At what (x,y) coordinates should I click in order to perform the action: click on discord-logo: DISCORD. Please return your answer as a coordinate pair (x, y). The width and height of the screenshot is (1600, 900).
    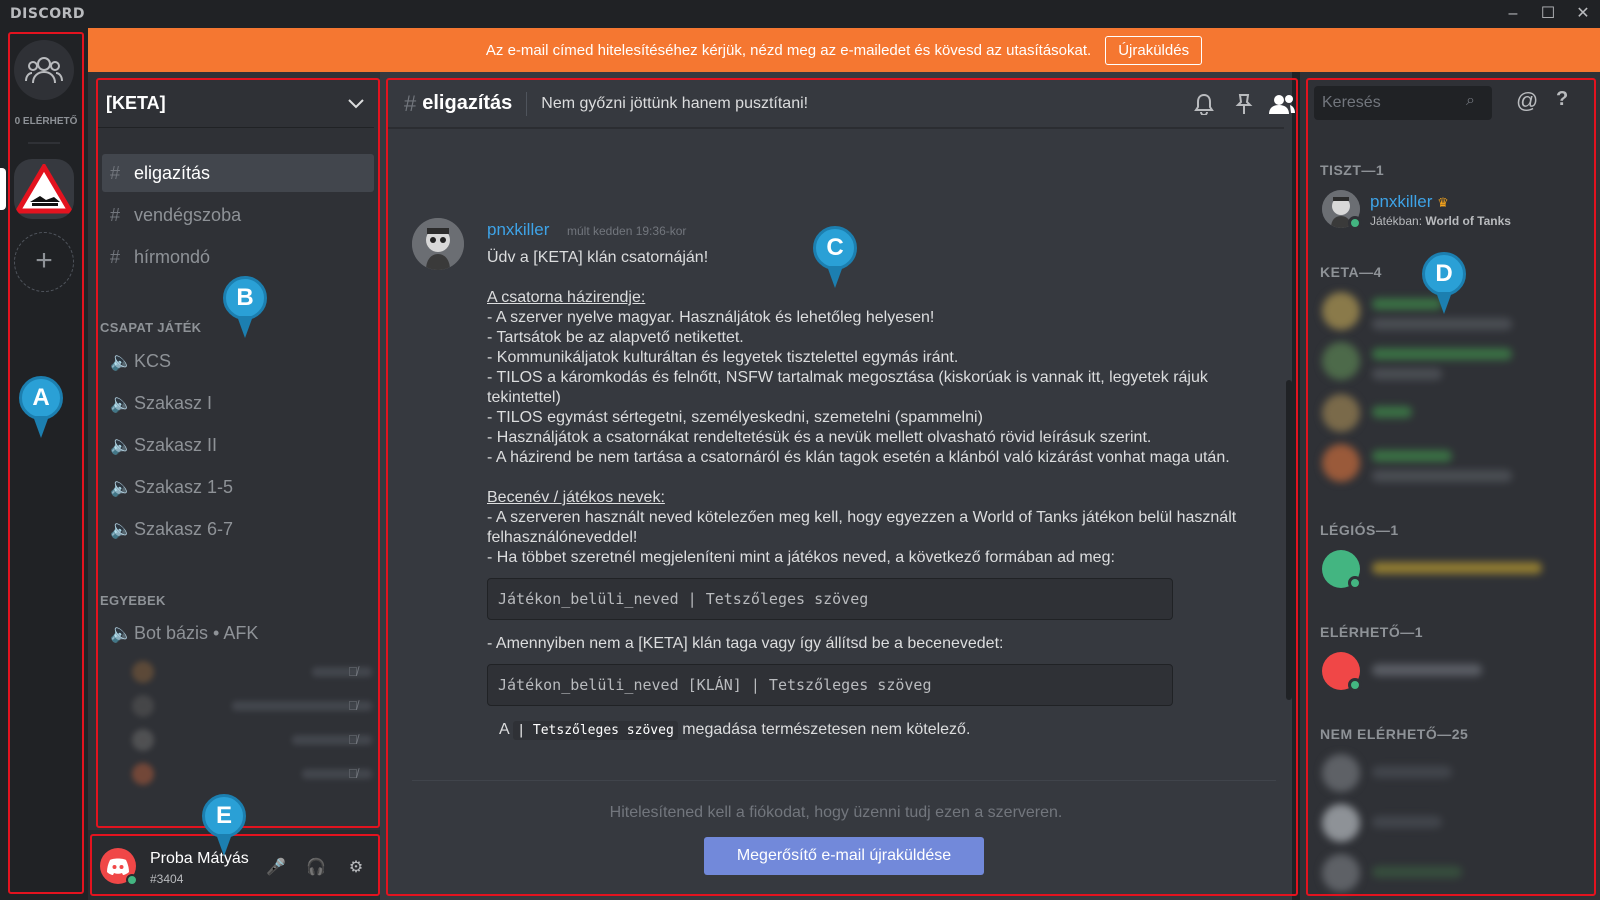
    Looking at the image, I should click on (47, 14).